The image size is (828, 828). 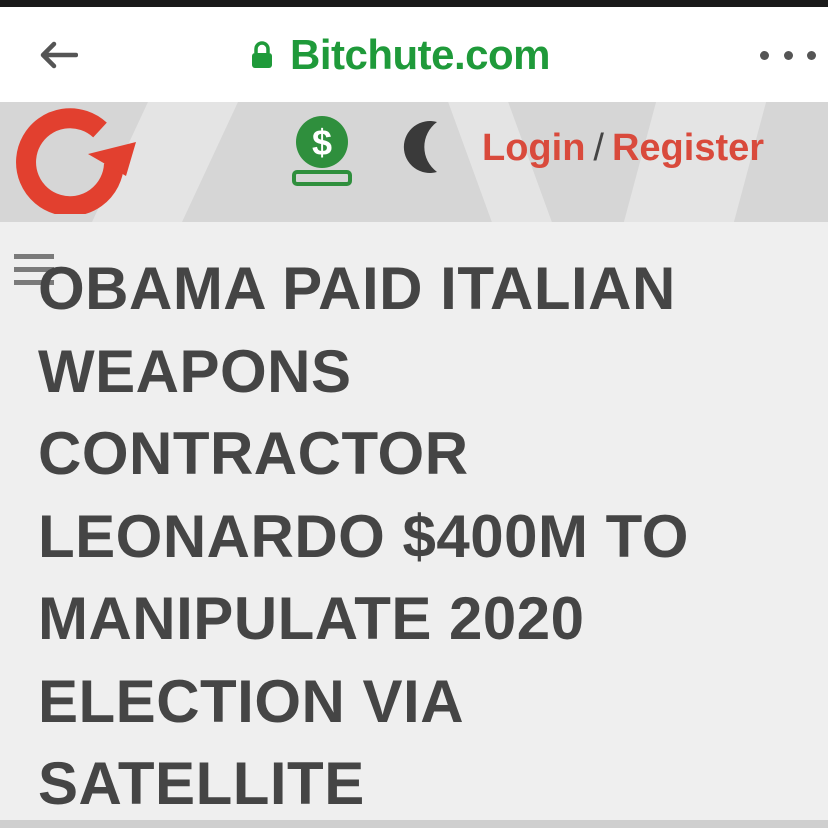 What do you see at coordinates (533, 148) in the screenshot?
I see `login-link: Login` at bounding box center [533, 148].